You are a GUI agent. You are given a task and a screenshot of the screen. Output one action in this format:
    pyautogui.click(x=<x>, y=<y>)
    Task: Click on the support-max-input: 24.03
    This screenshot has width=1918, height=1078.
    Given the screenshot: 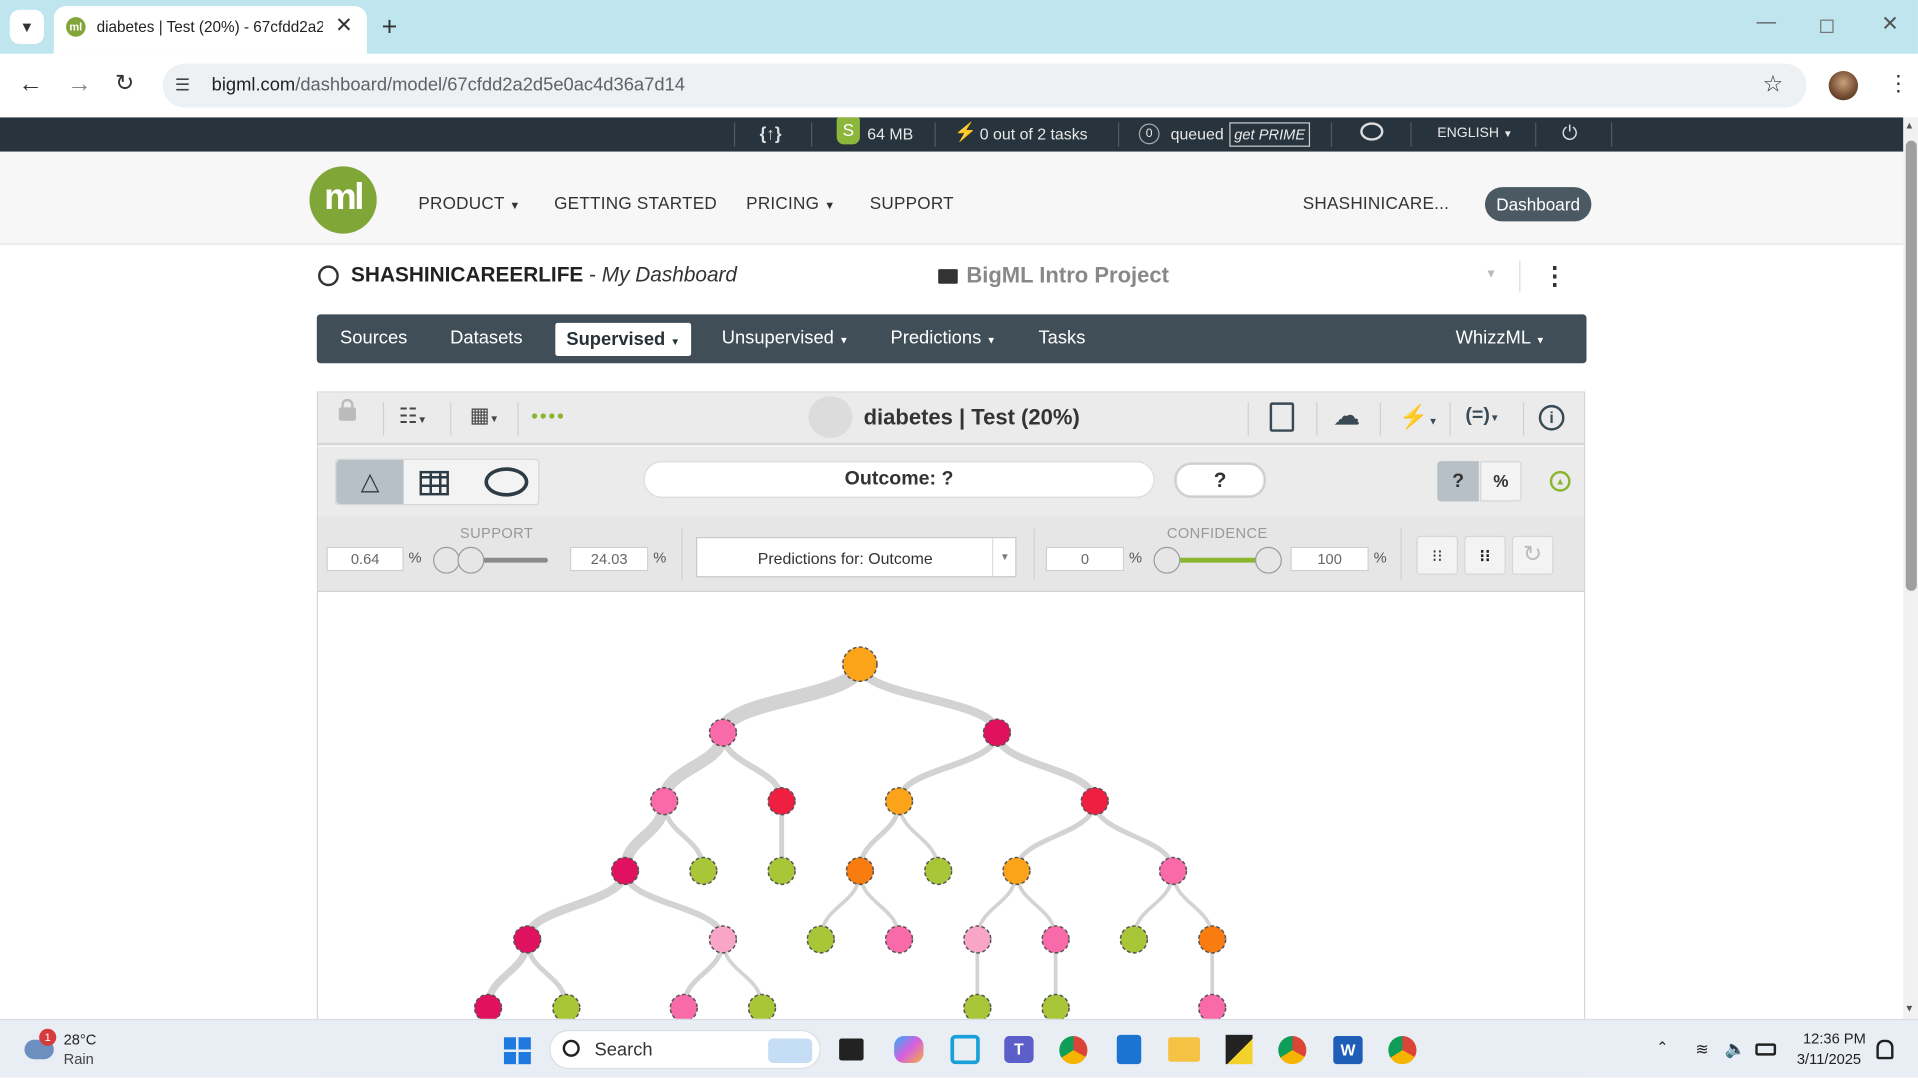 What is the action you would take?
    pyautogui.click(x=609, y=559)
    